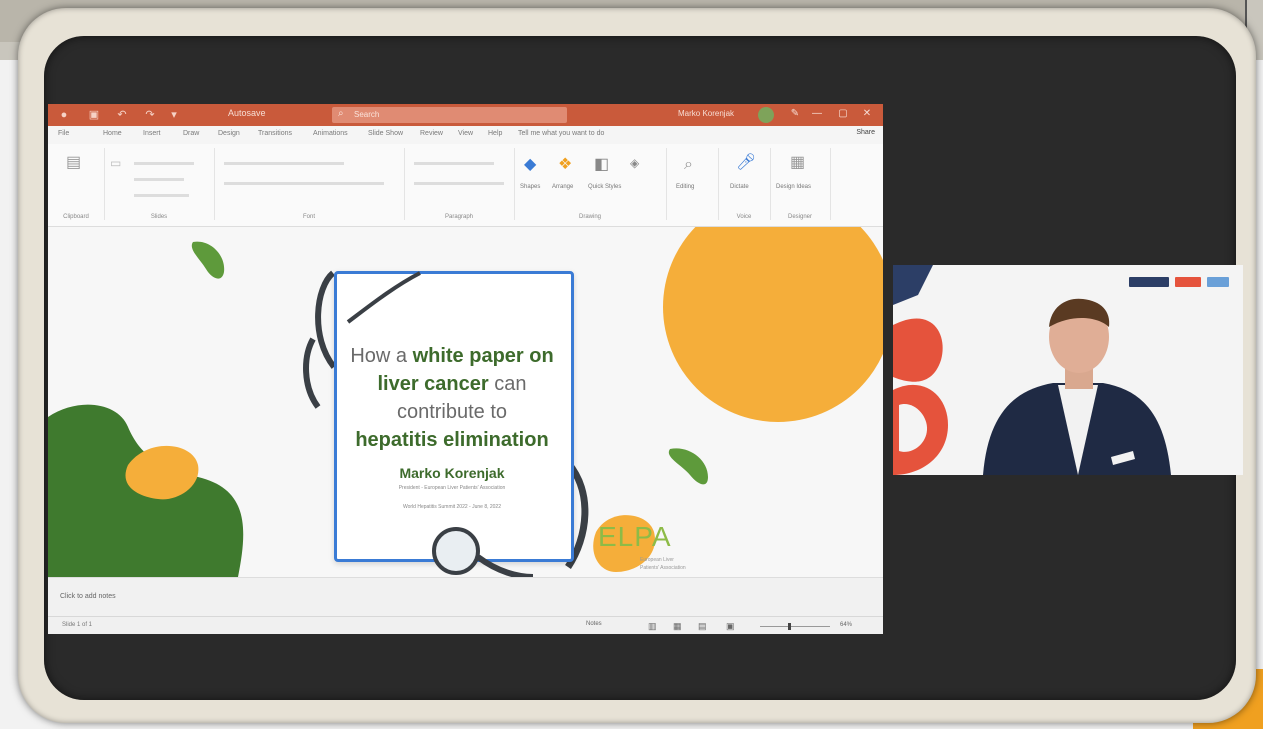 The image size is (1263, 729). What do you see at coordinates (1068, 370) in the screenshot?
I see `webcam-feed` at bounding box center [1068, 370].